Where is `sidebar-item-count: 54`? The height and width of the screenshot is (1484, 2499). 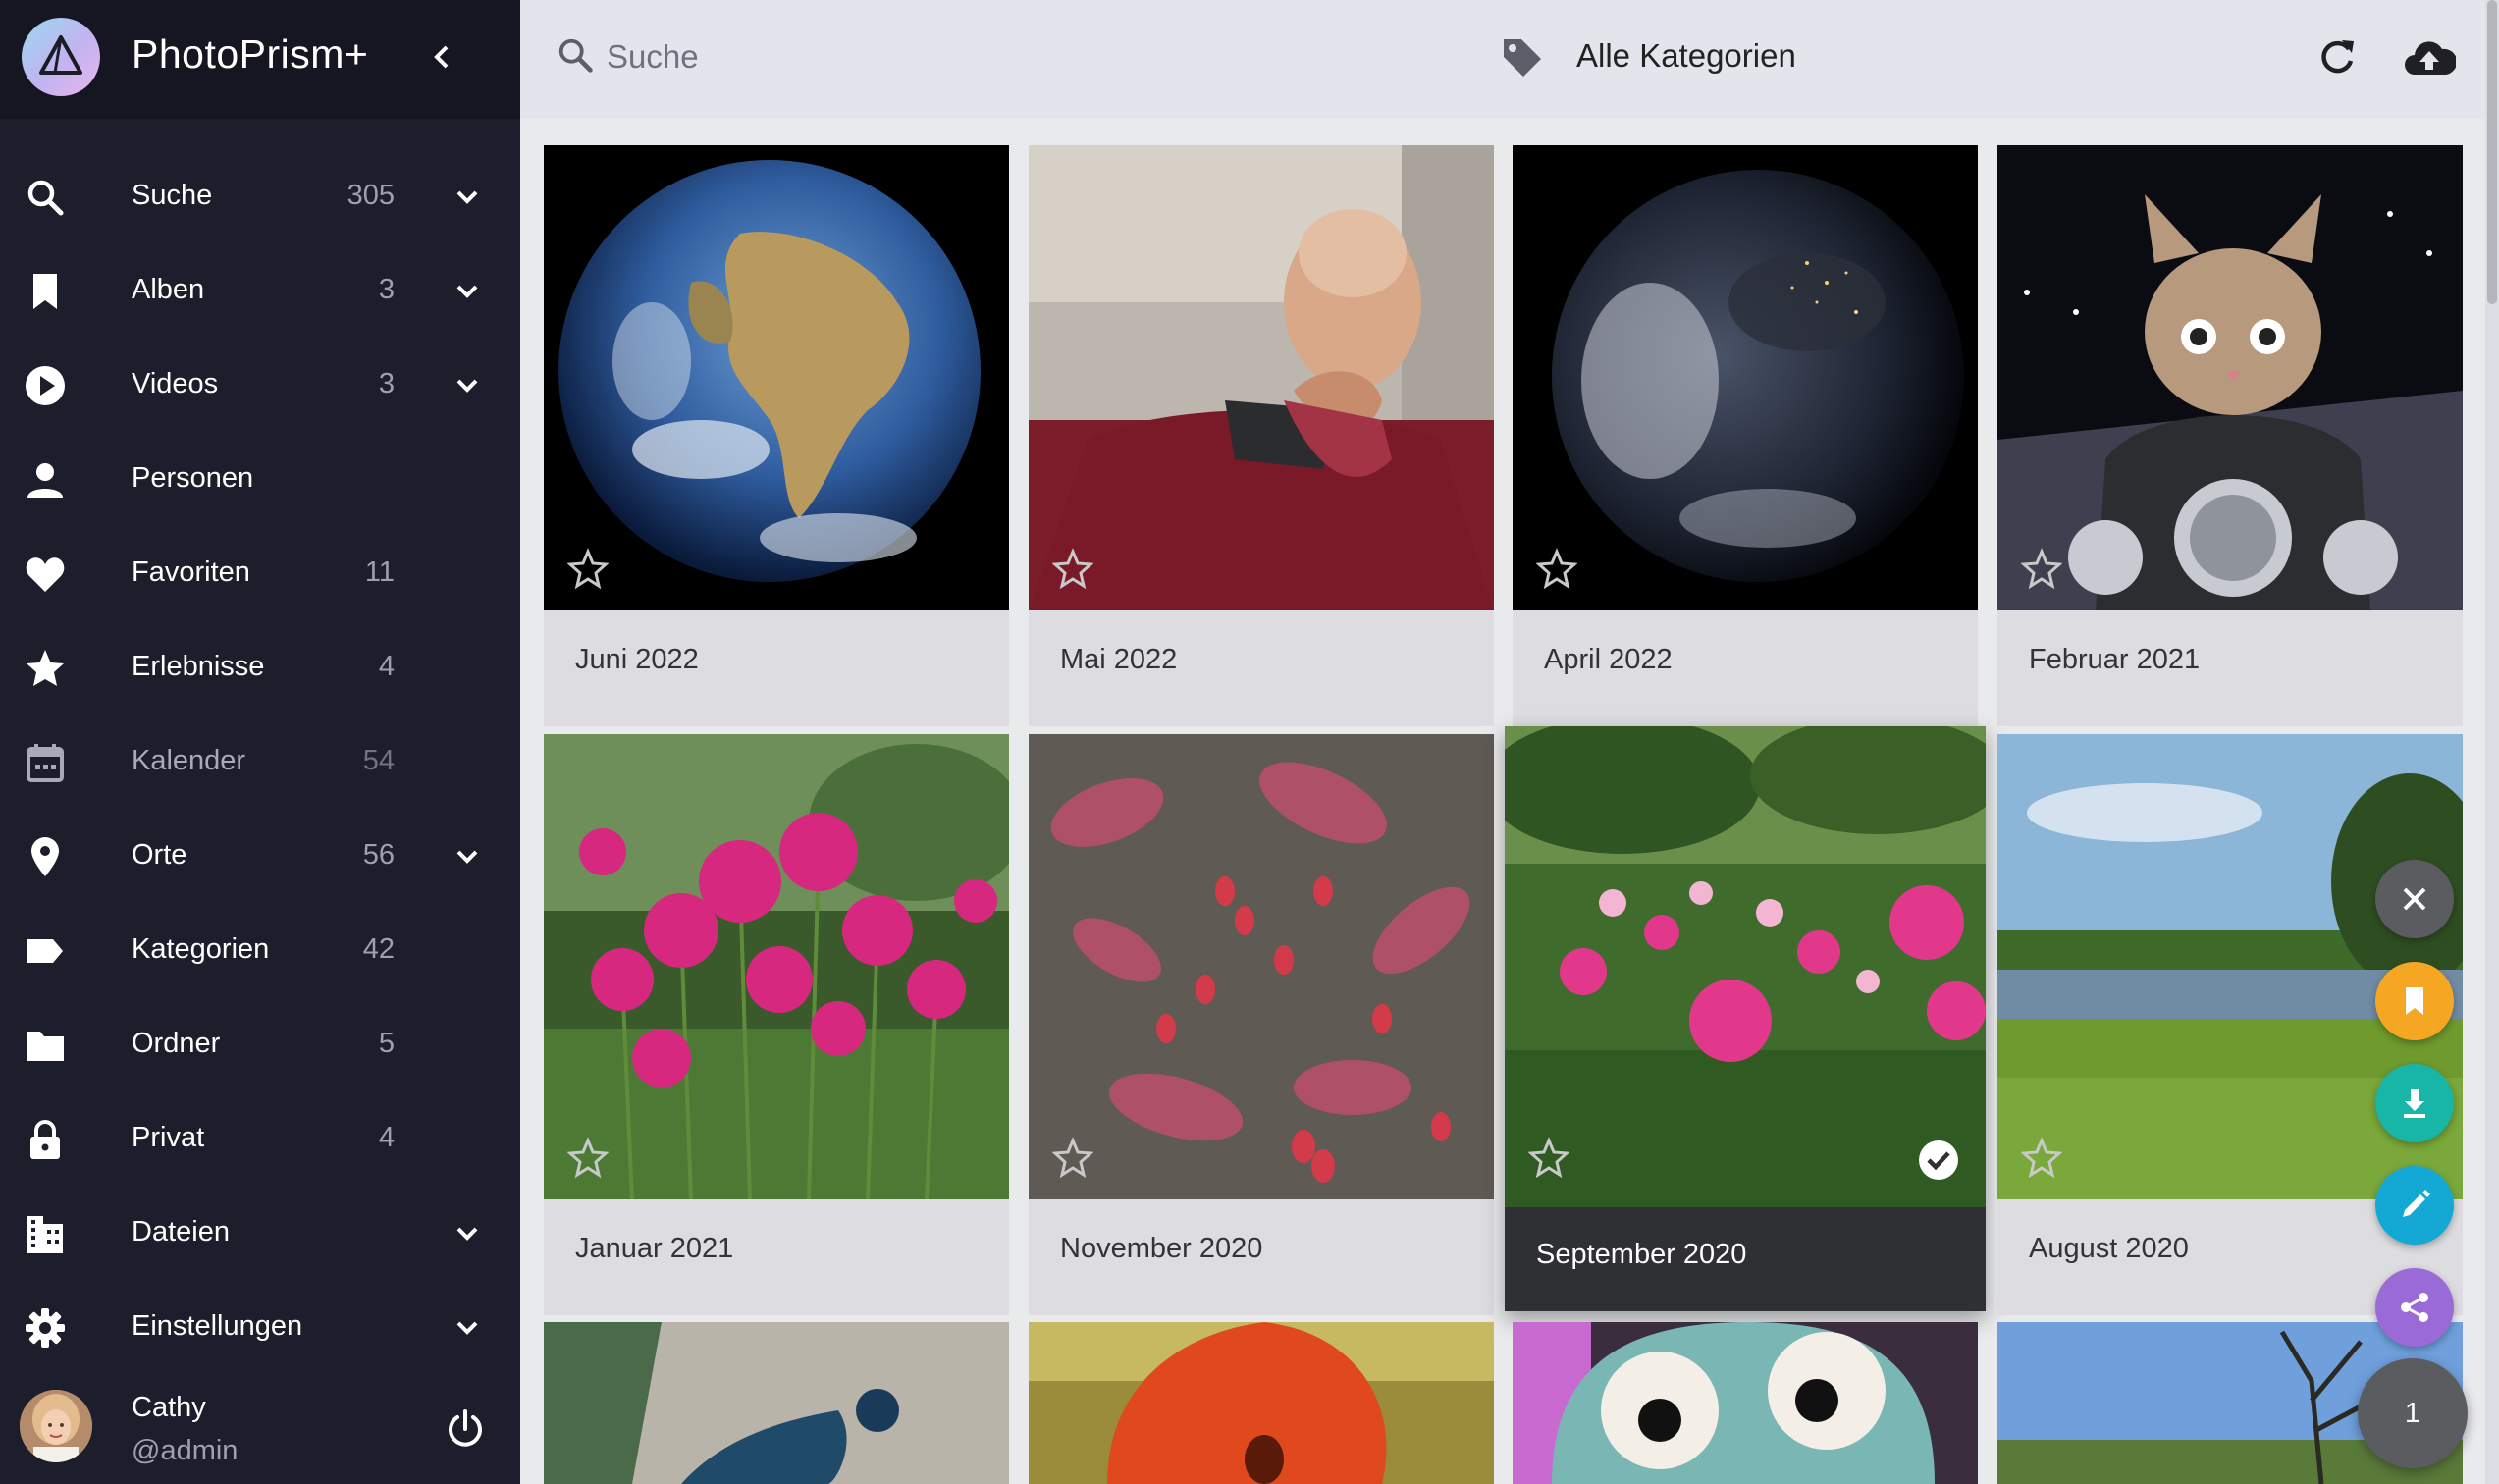 sidebar-item-count: 54 is located at coordinates (378, 760).